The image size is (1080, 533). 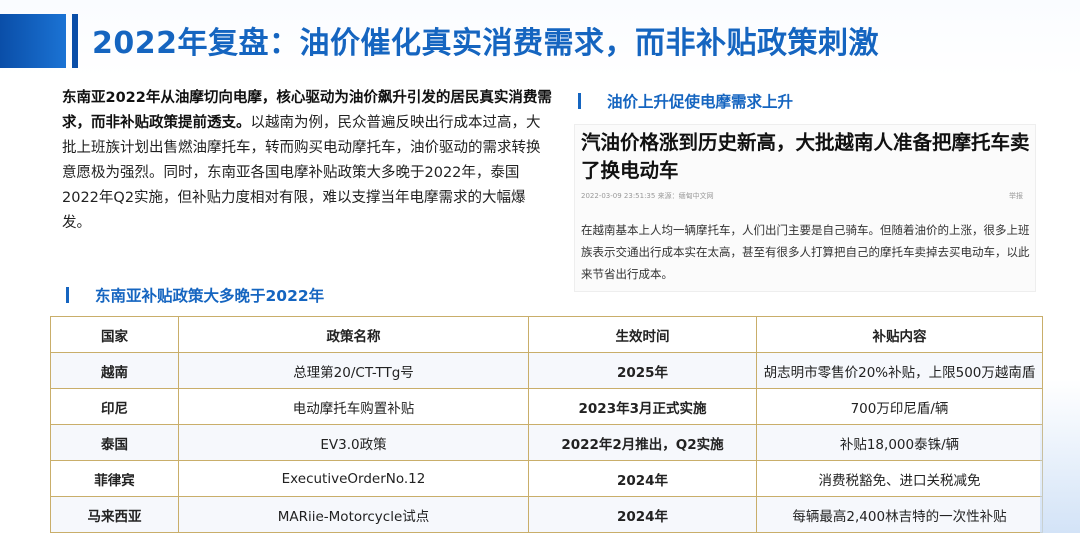 What do you see at coordinates (353, 478) in the screenshot?
I see `cell-policy: ExecutiveOrderNo.12` at bounding box center [353, 478].